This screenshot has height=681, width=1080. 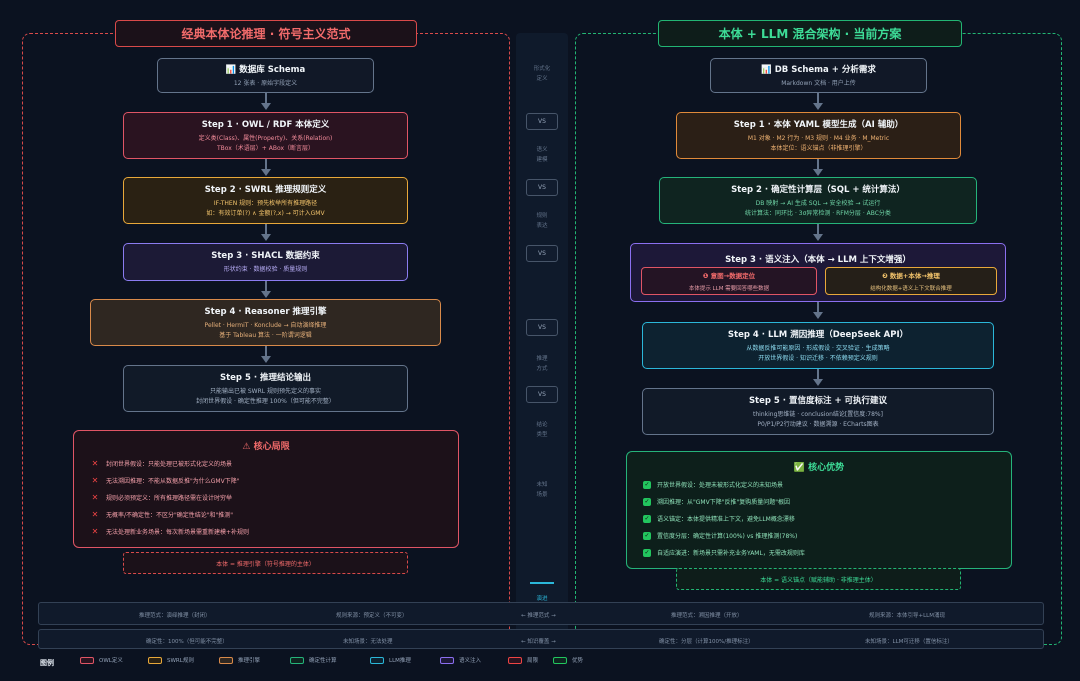 What do you see at coordinates (101, 660) in the screenshot?
I see `legend-item-owl: OWL定义` at bounding box center [101, 660].